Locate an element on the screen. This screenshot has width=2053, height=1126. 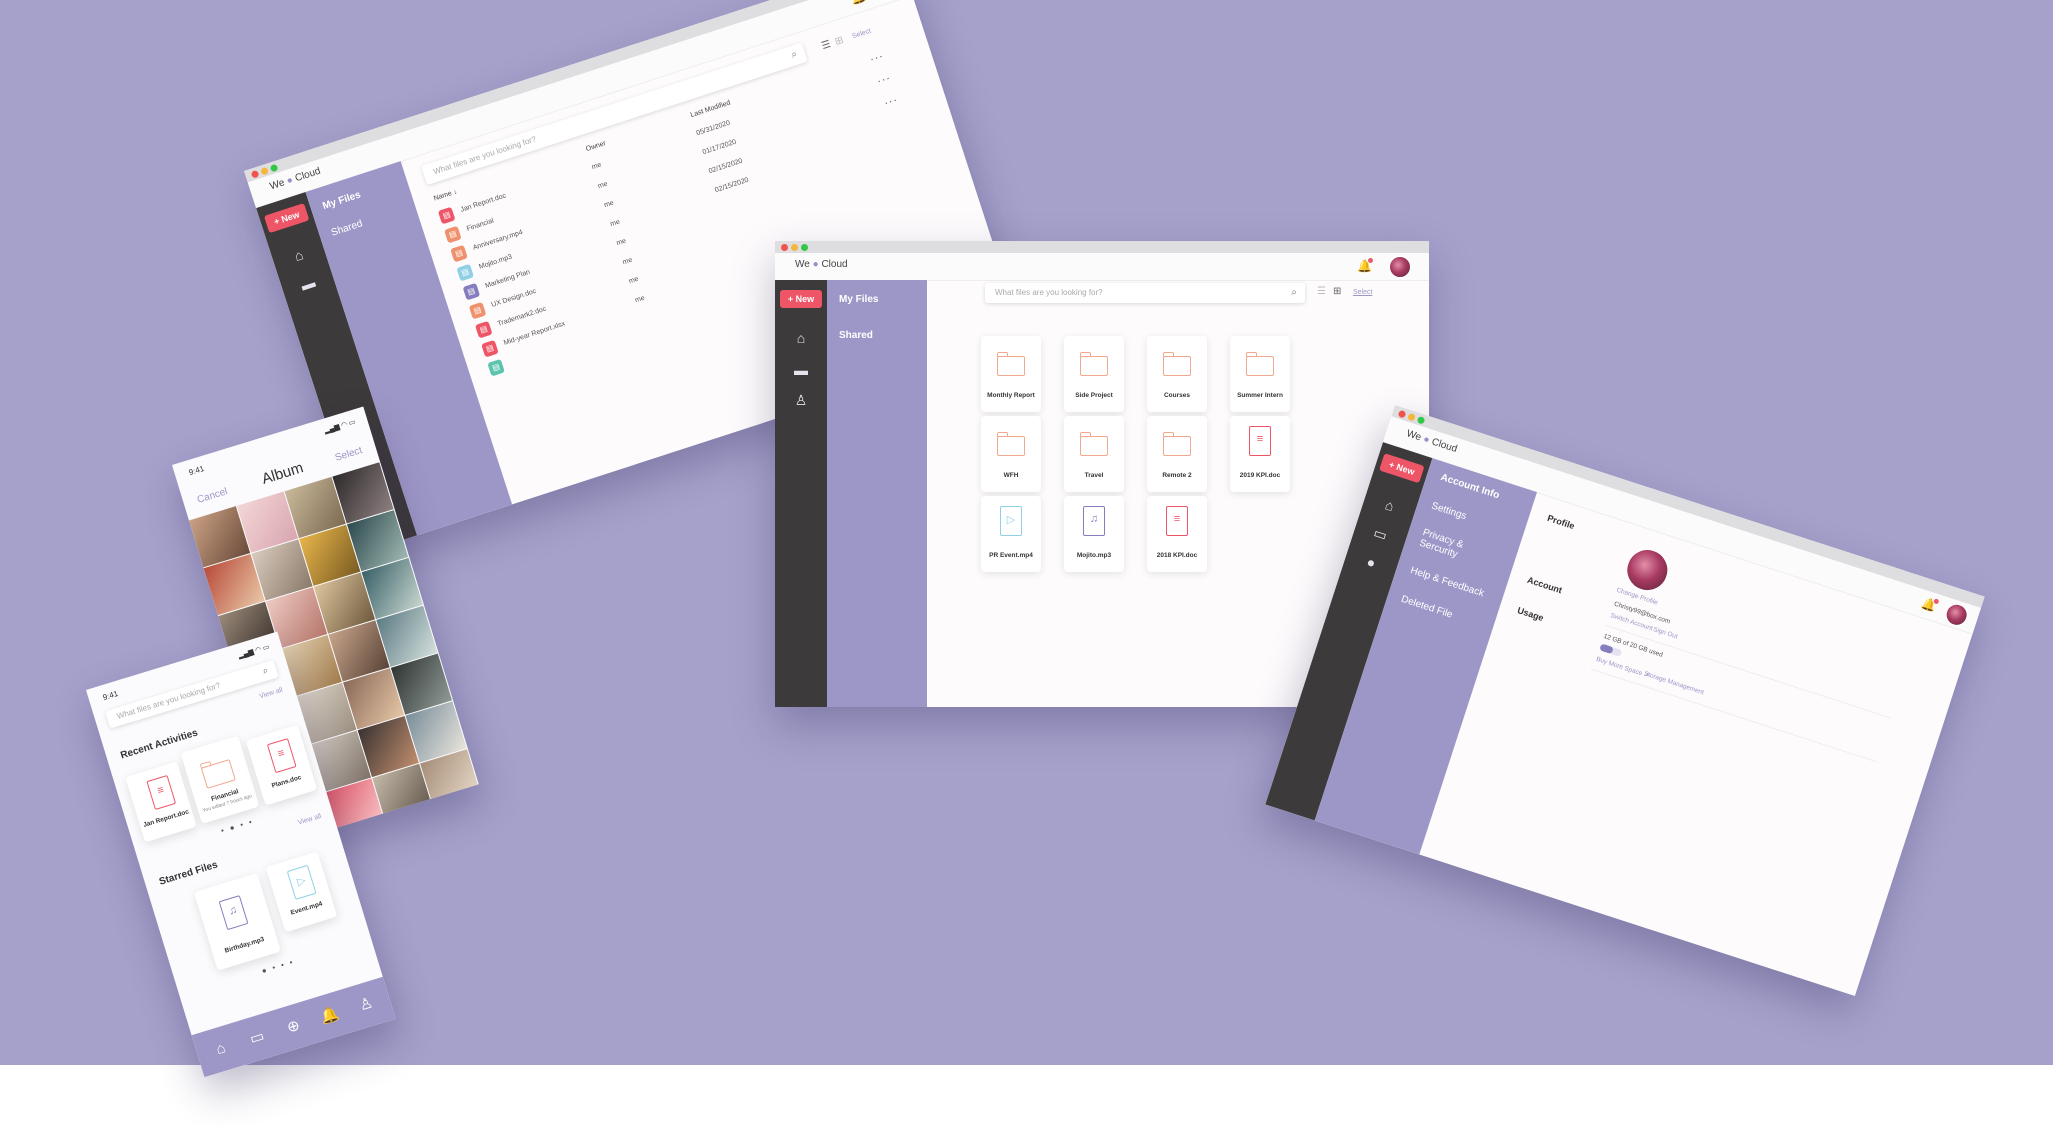
starred-file-card: ▷ Event.mp4 is located at coordinates (301, 892).